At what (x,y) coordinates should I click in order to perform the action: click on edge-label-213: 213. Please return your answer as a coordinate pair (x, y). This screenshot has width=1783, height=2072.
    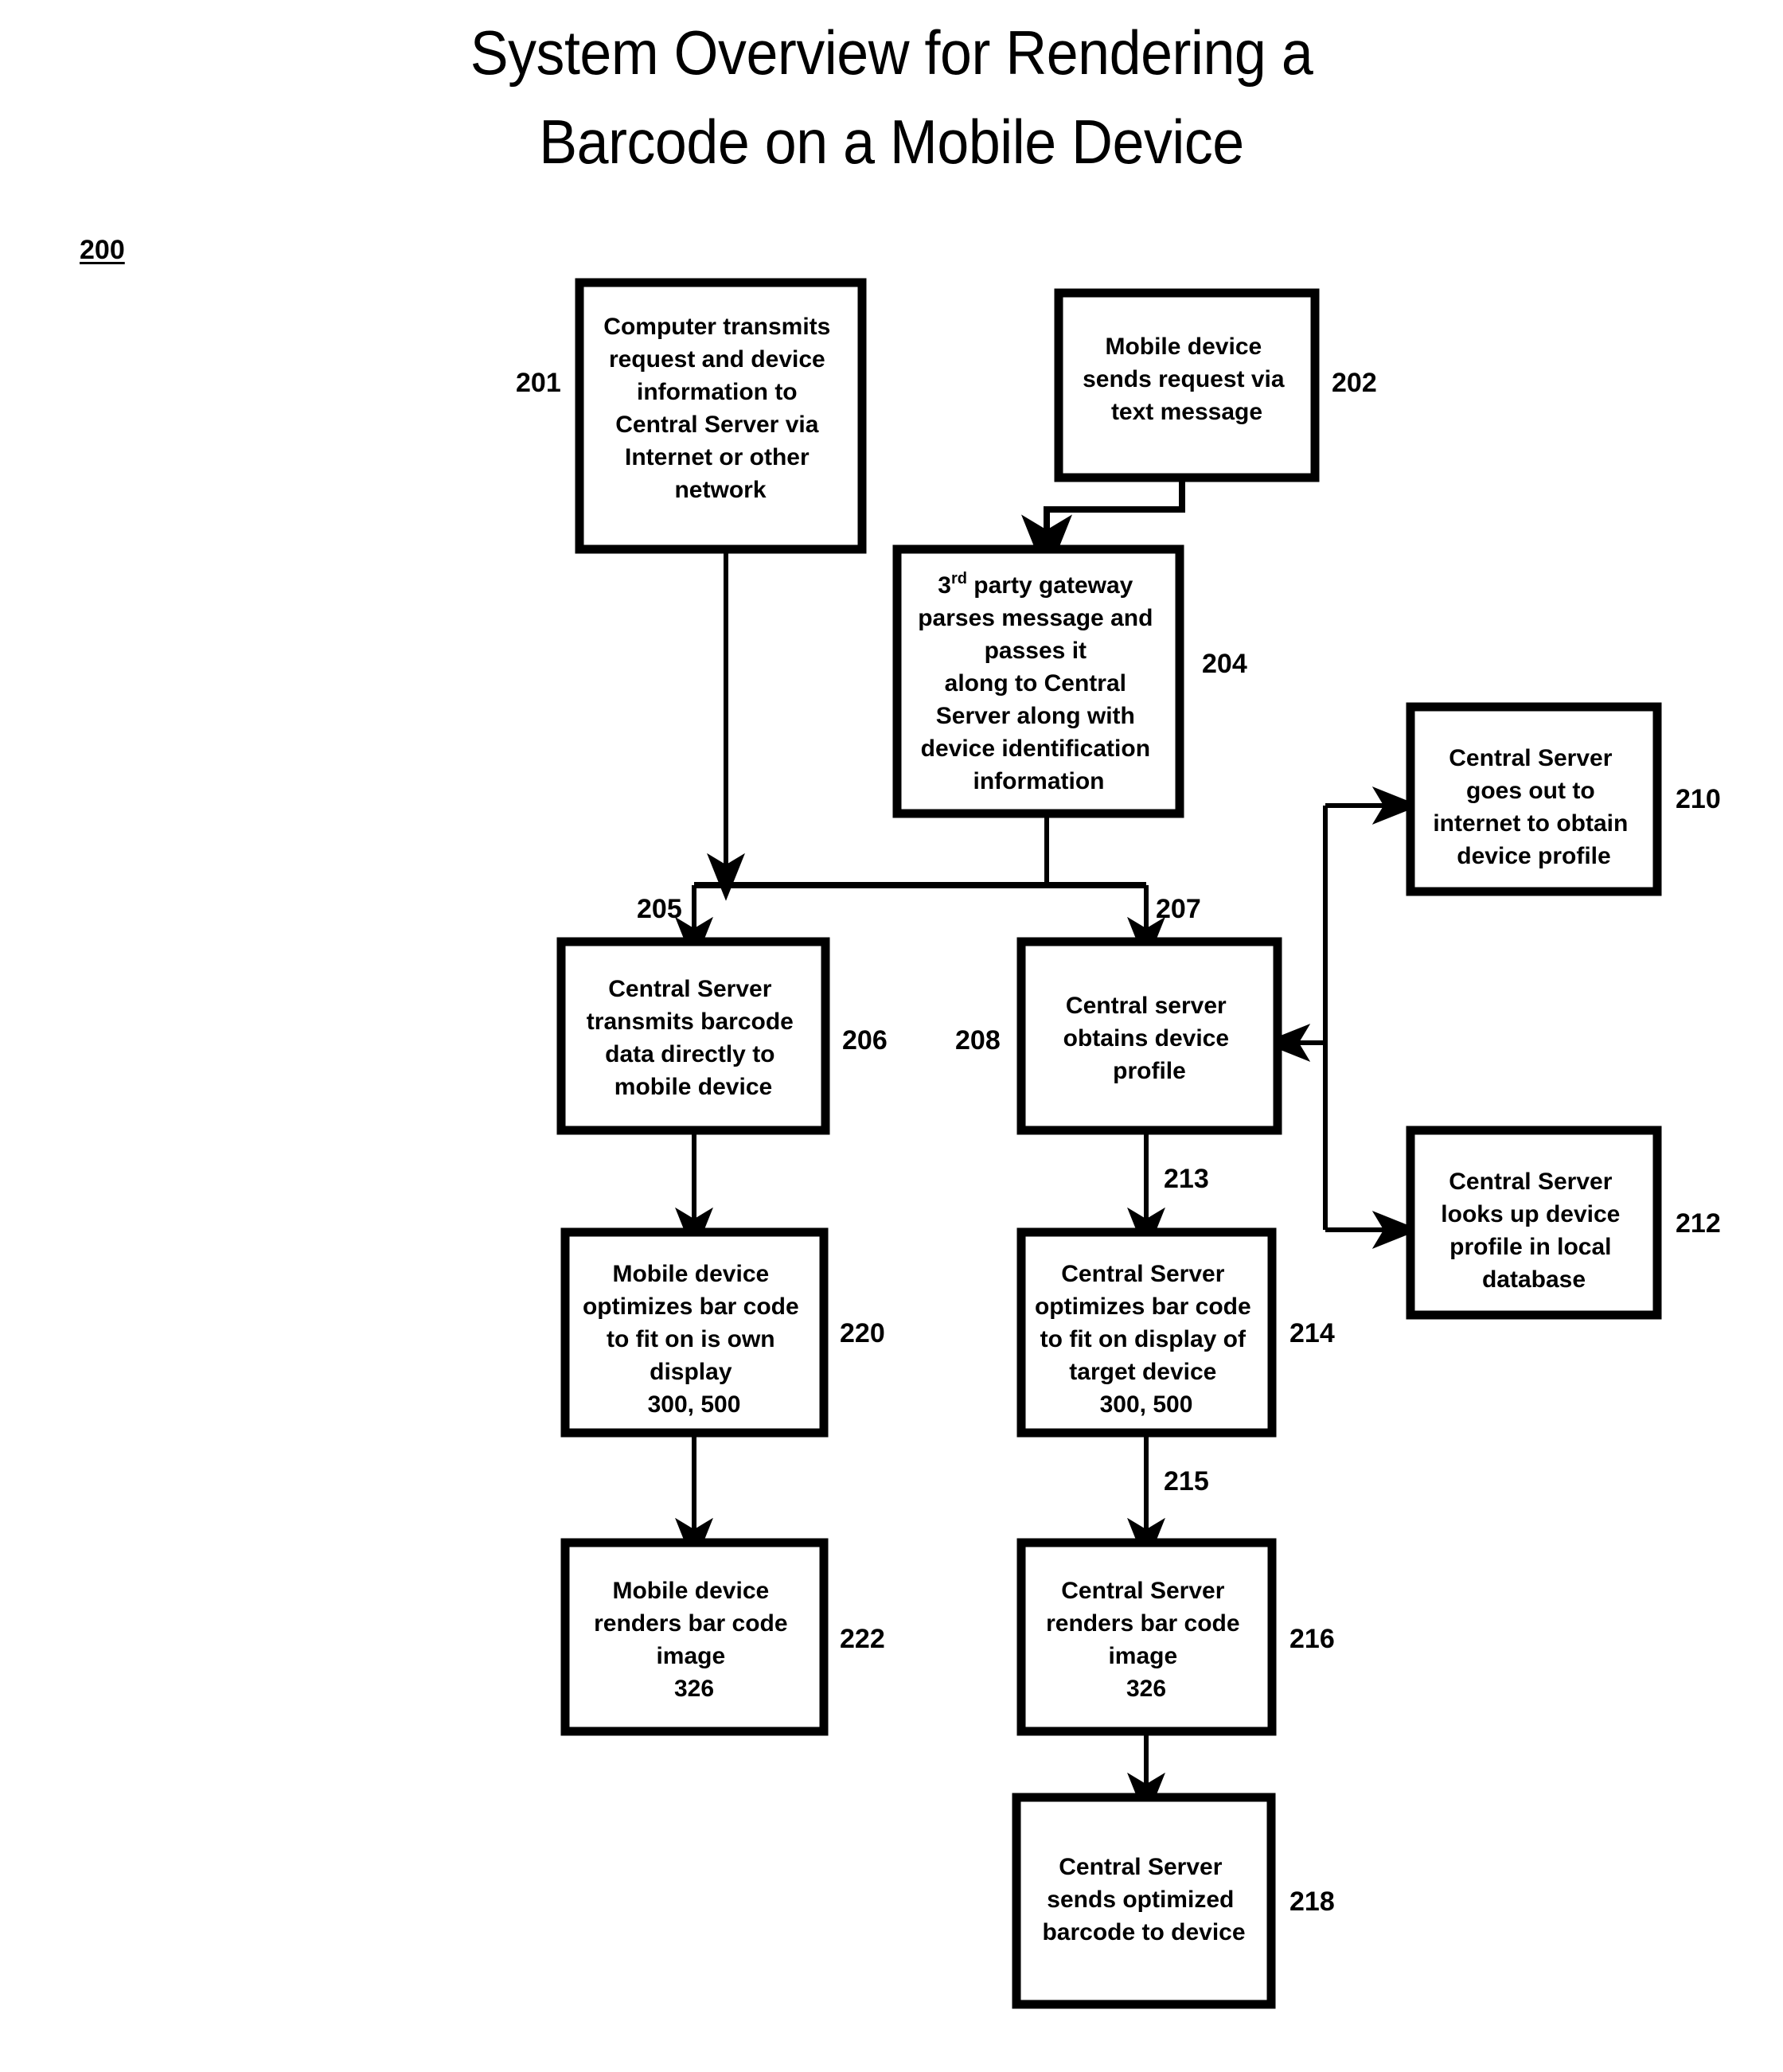
    Looking at the image, I should click on (1186, 1179).